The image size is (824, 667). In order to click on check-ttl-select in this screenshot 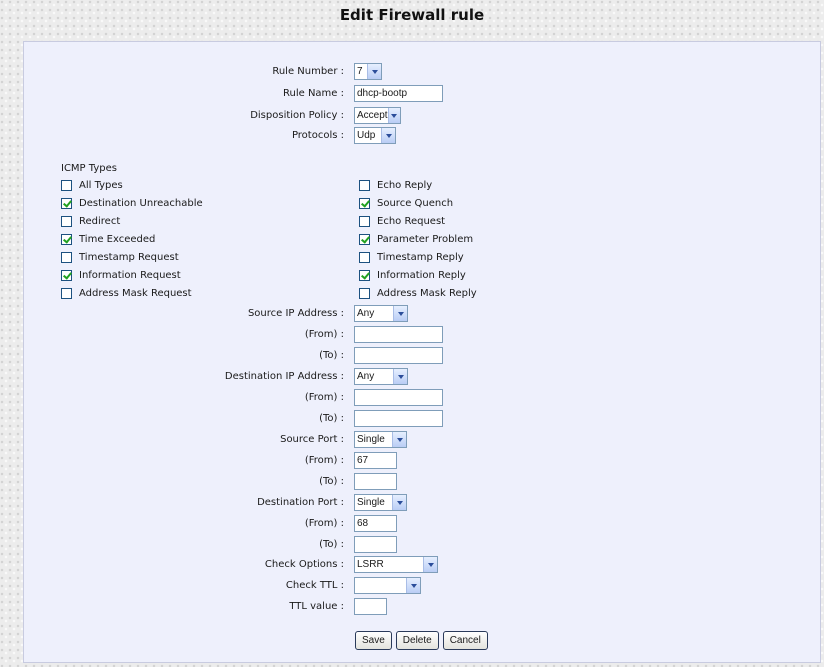, I will do `click(387, 585)`.